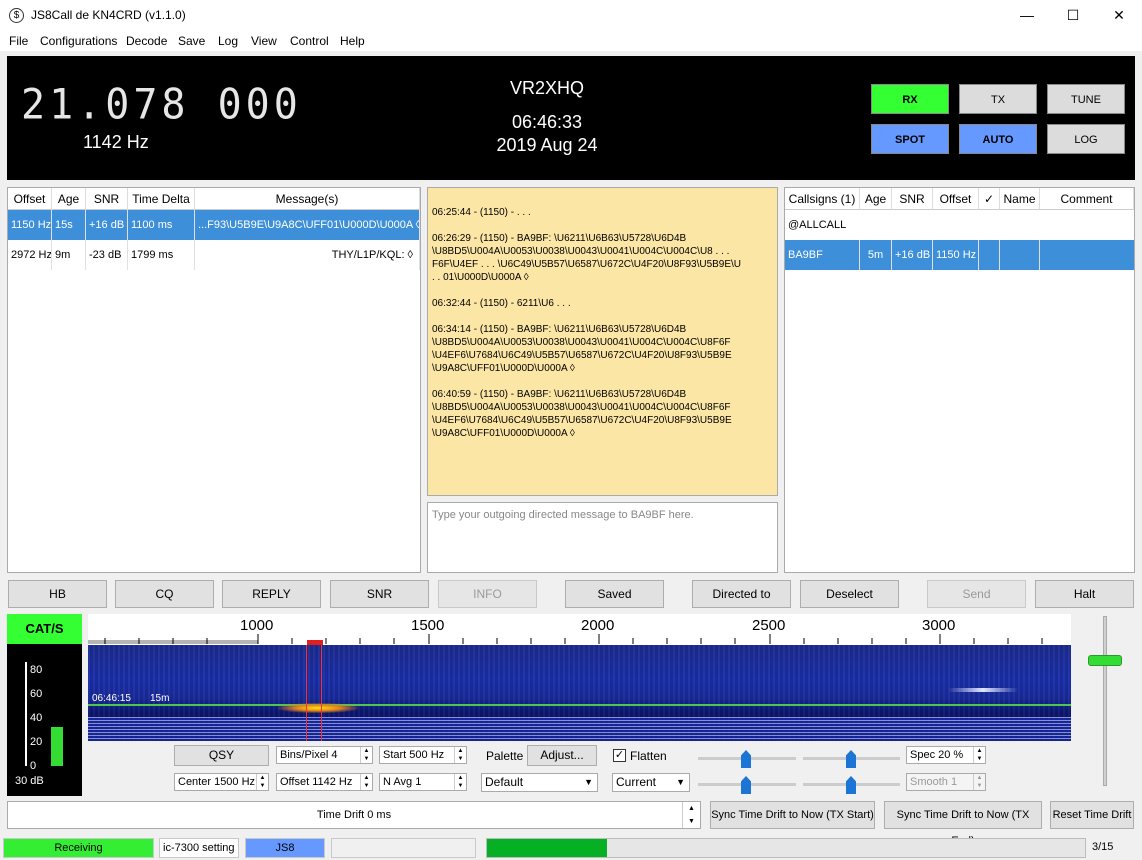 This screenshot has height=860, width=1142. I want to click on palette-value: Default, so click(504, 782).